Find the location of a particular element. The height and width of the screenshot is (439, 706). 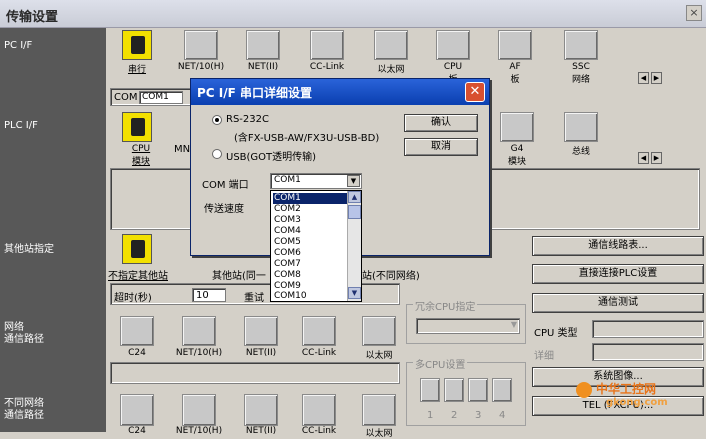

com-option: COM2 is located at coordinates (310, 209).